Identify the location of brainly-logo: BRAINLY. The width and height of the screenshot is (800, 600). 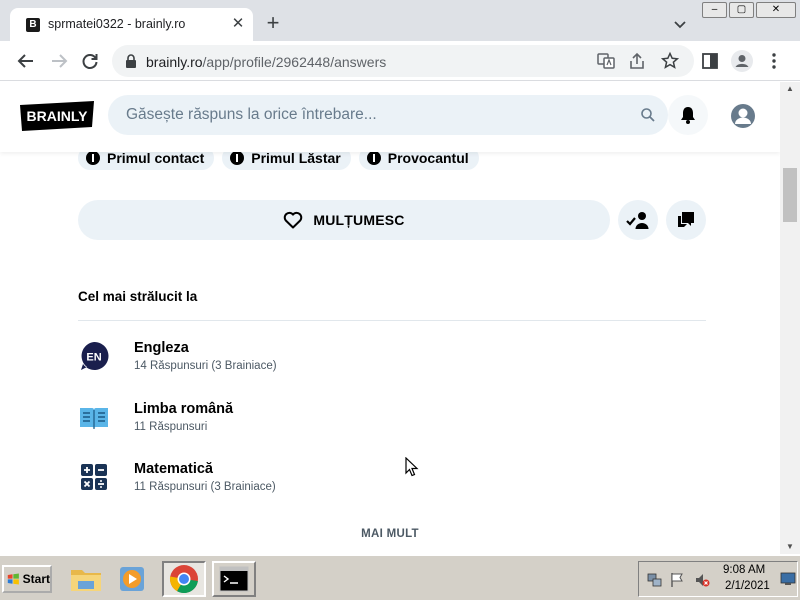
(57, 116).